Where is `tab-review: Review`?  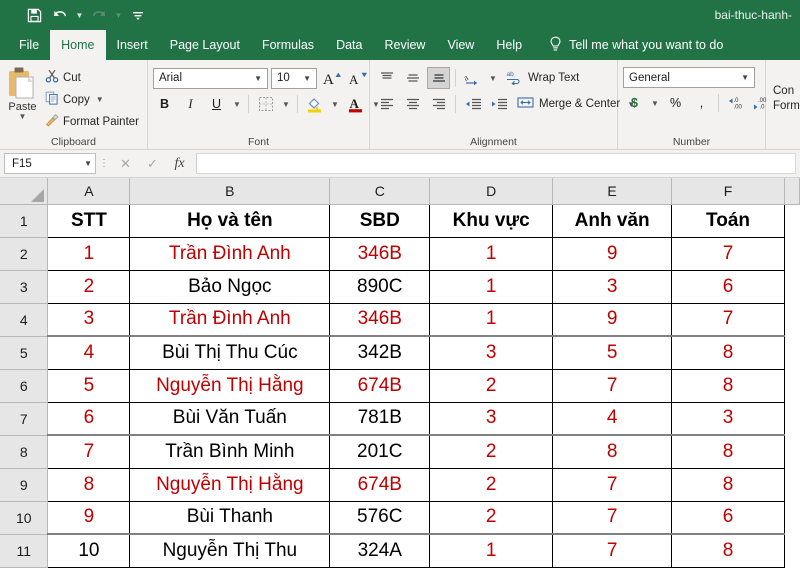 tab-review: Review is located at coordinates (404, 45).